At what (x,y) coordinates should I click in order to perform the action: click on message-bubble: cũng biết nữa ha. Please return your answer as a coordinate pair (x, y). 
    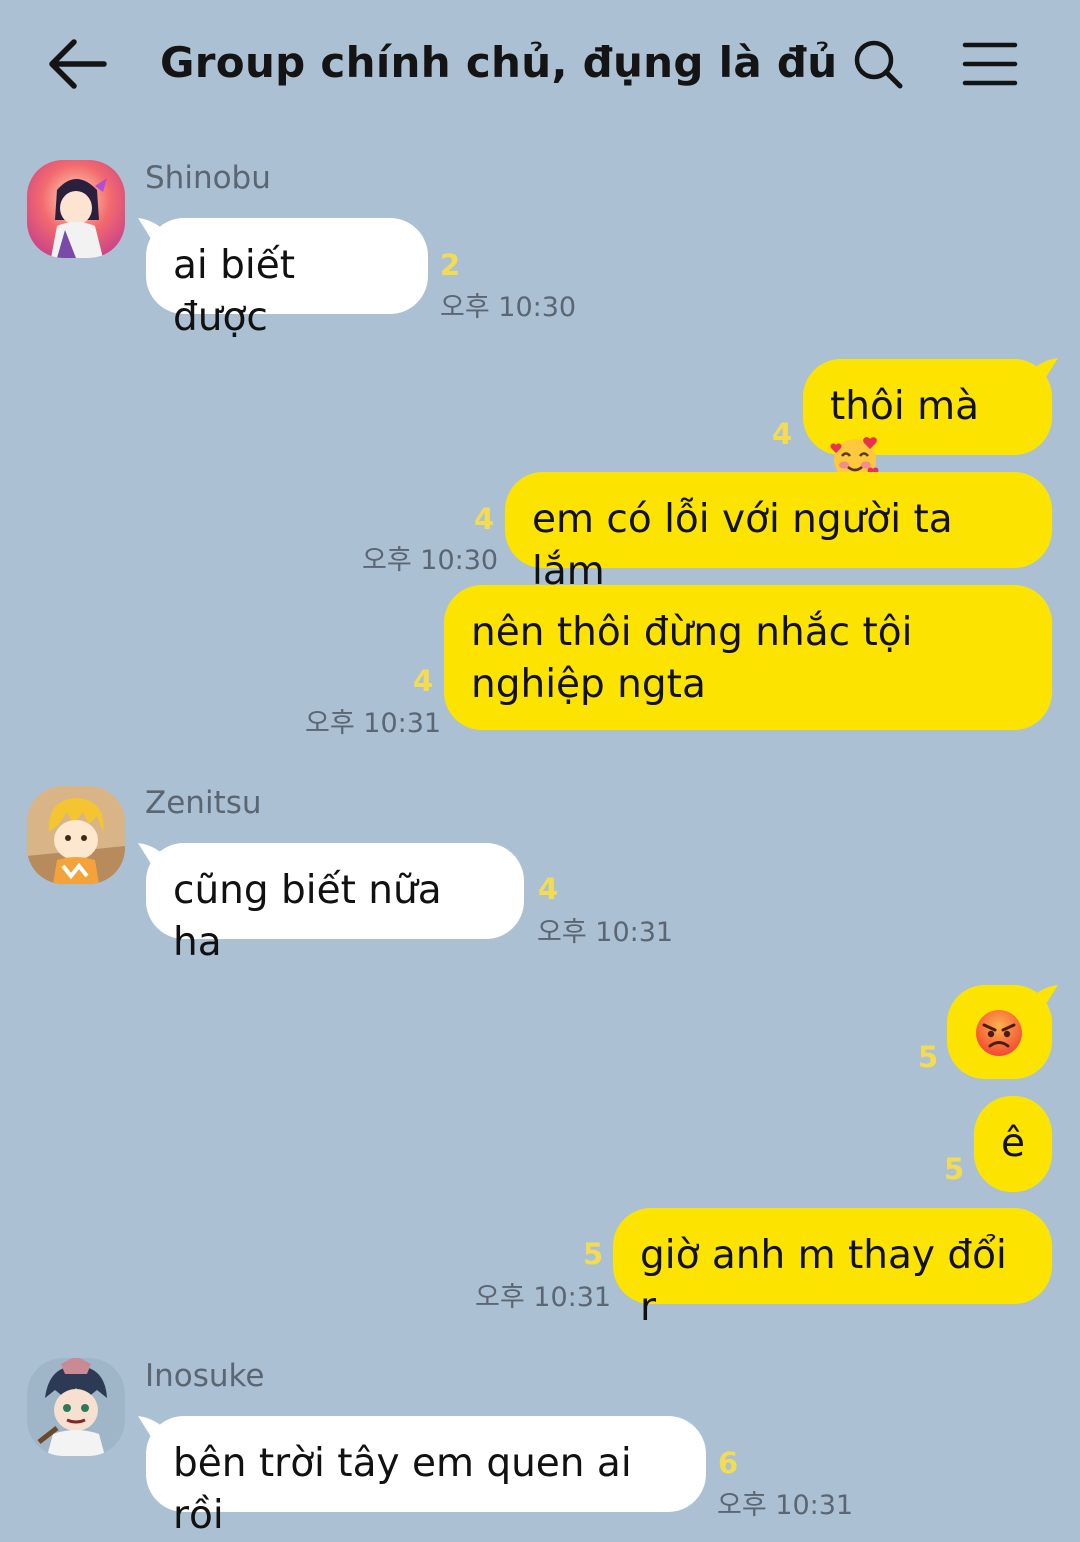
    Looking at the image, I should click on (335, 904).